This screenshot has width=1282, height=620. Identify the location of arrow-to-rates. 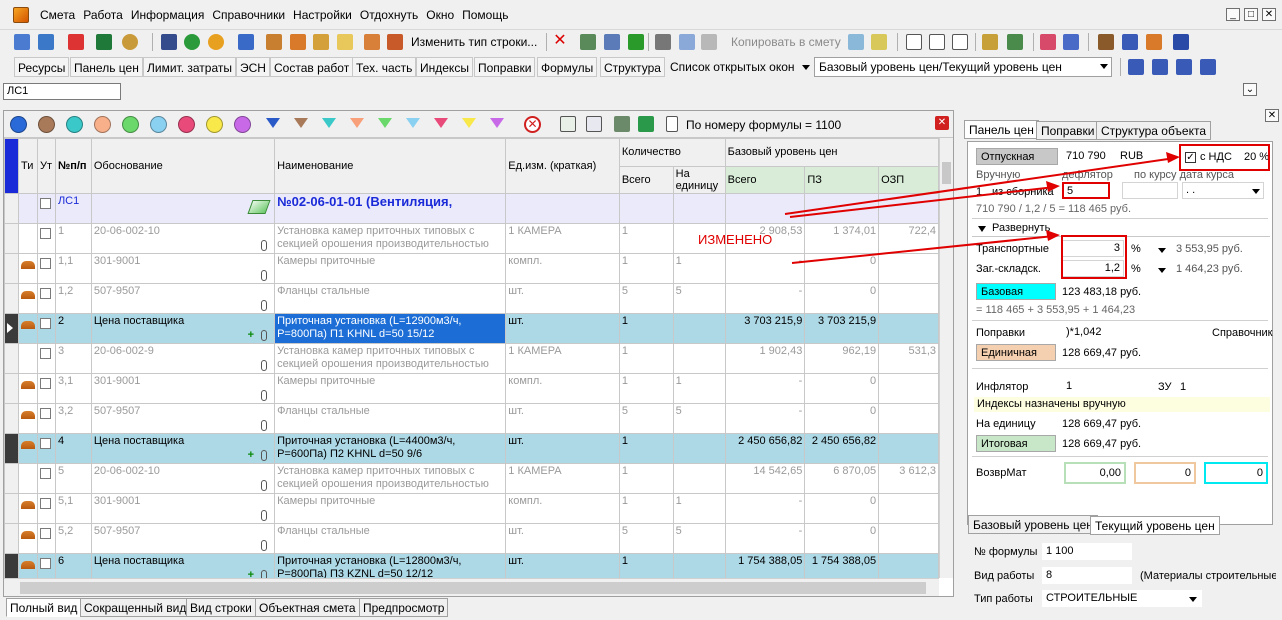
(923, 249).